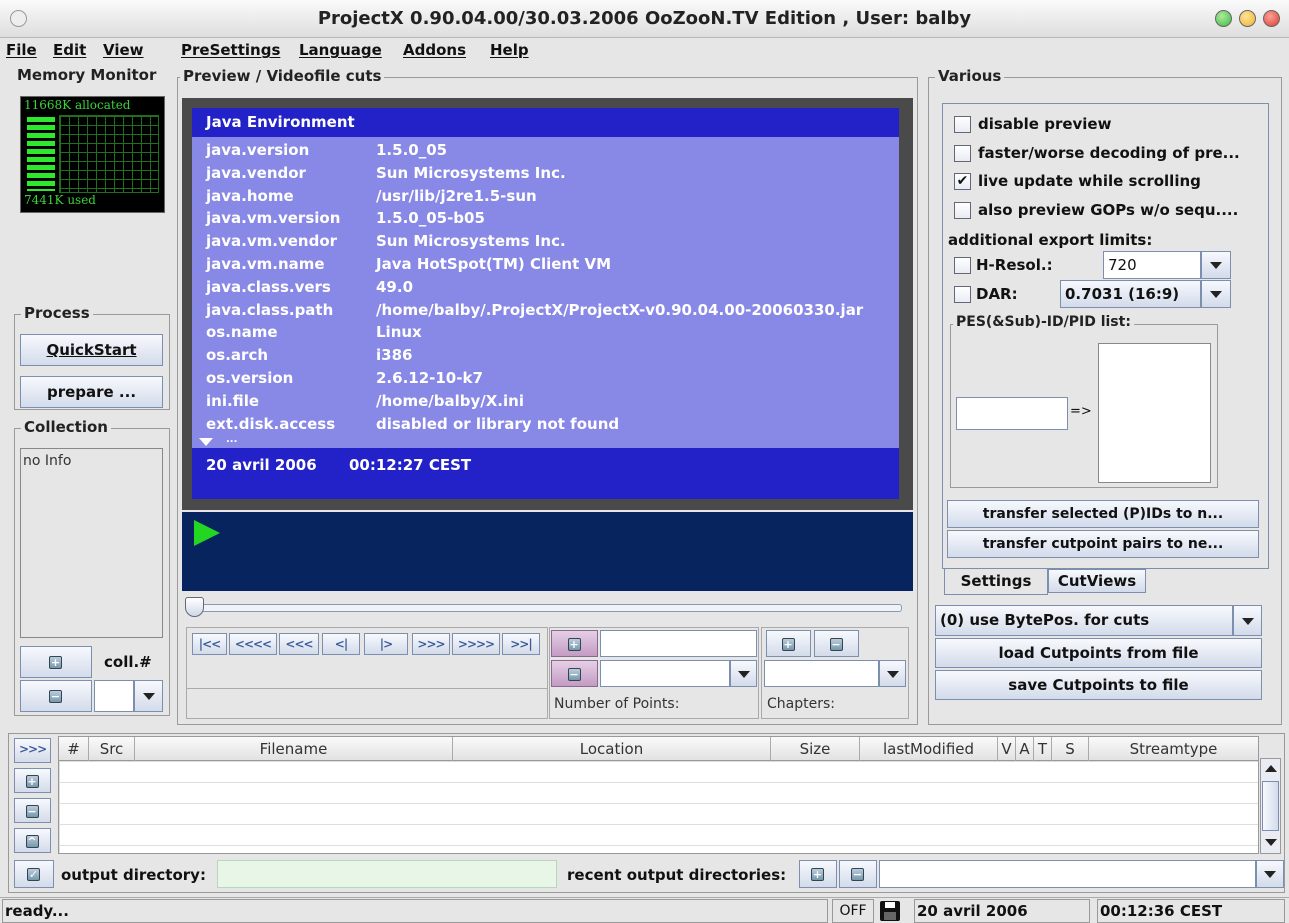 Image resolution: width=1289 pixels, height=923 pixels. I want to click on scroll-thumb, so click(1270, 806).